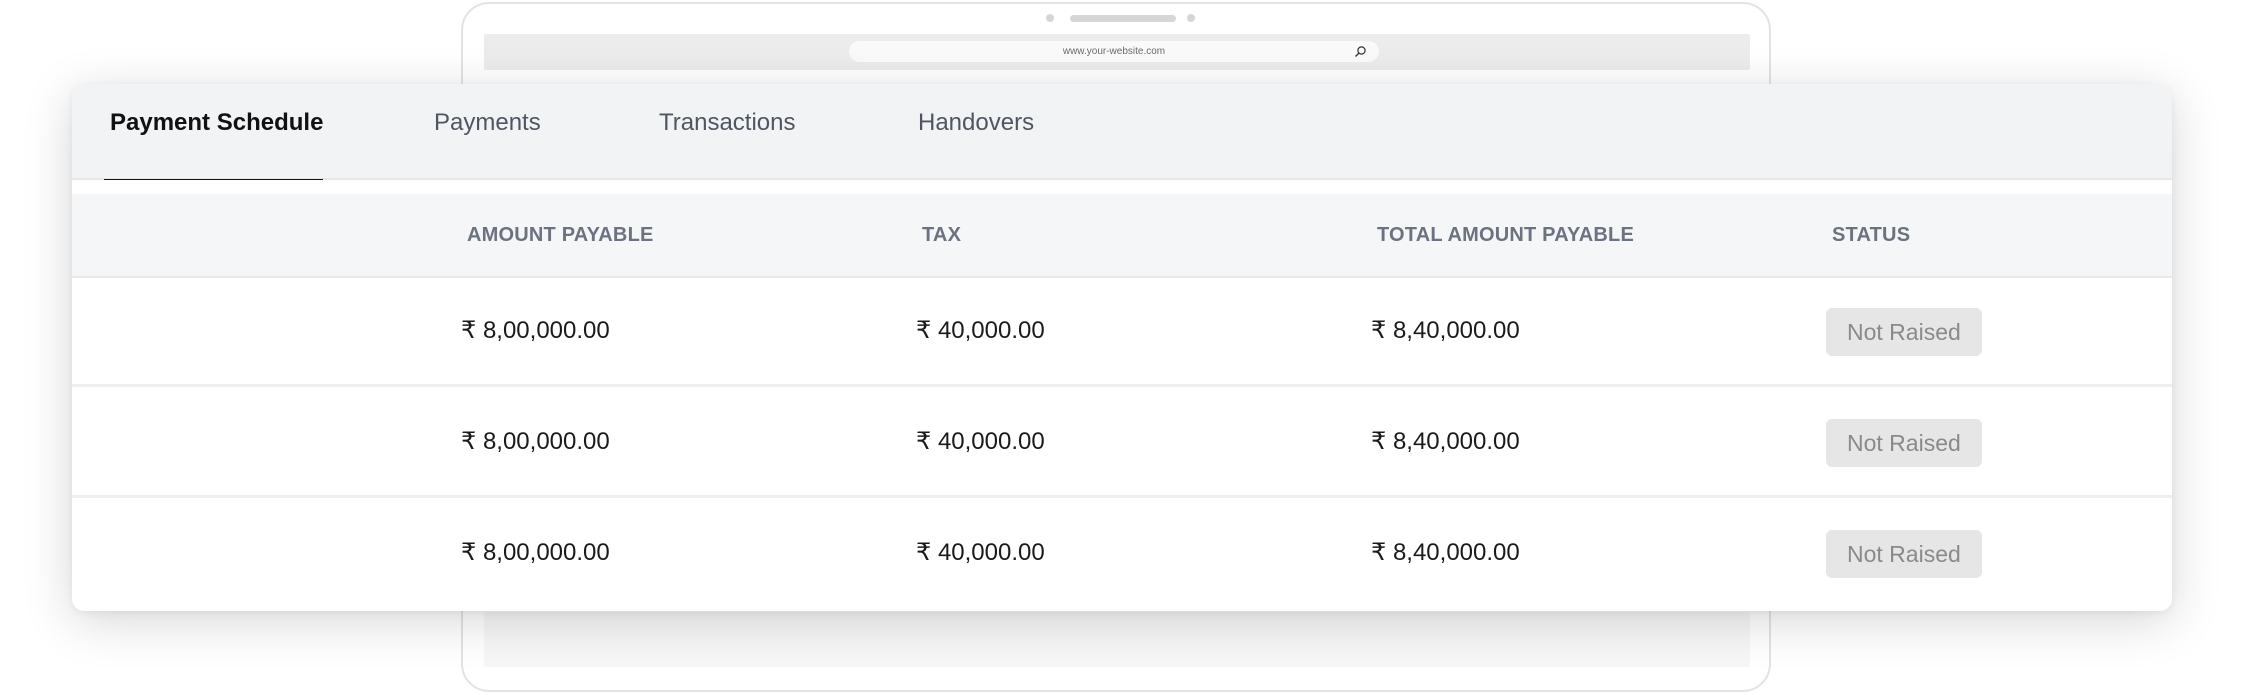 This screenshot has width=2245, height=695. What do you see at coordinates (1117, 639) in the screenshot?
I see `browser-content-placeholder` at bounding box center [1117, 639].